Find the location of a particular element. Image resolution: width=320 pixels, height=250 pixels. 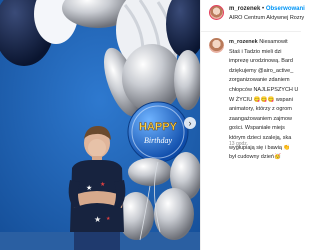

blurred-face is located at coordinates (97, 148).